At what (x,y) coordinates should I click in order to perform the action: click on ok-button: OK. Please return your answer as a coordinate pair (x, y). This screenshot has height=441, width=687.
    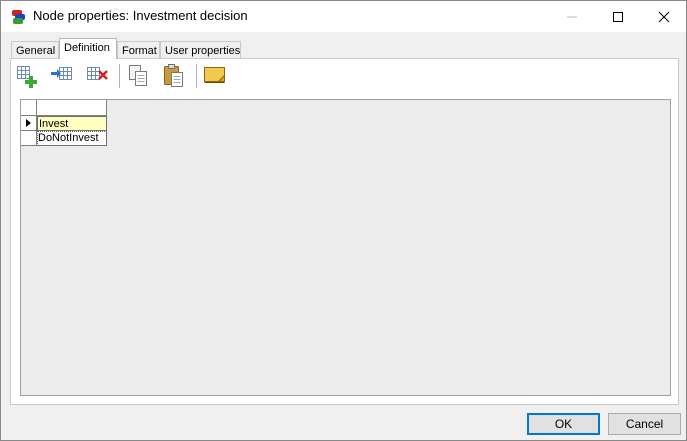
    Looking at the image, I should click on (563, 424).